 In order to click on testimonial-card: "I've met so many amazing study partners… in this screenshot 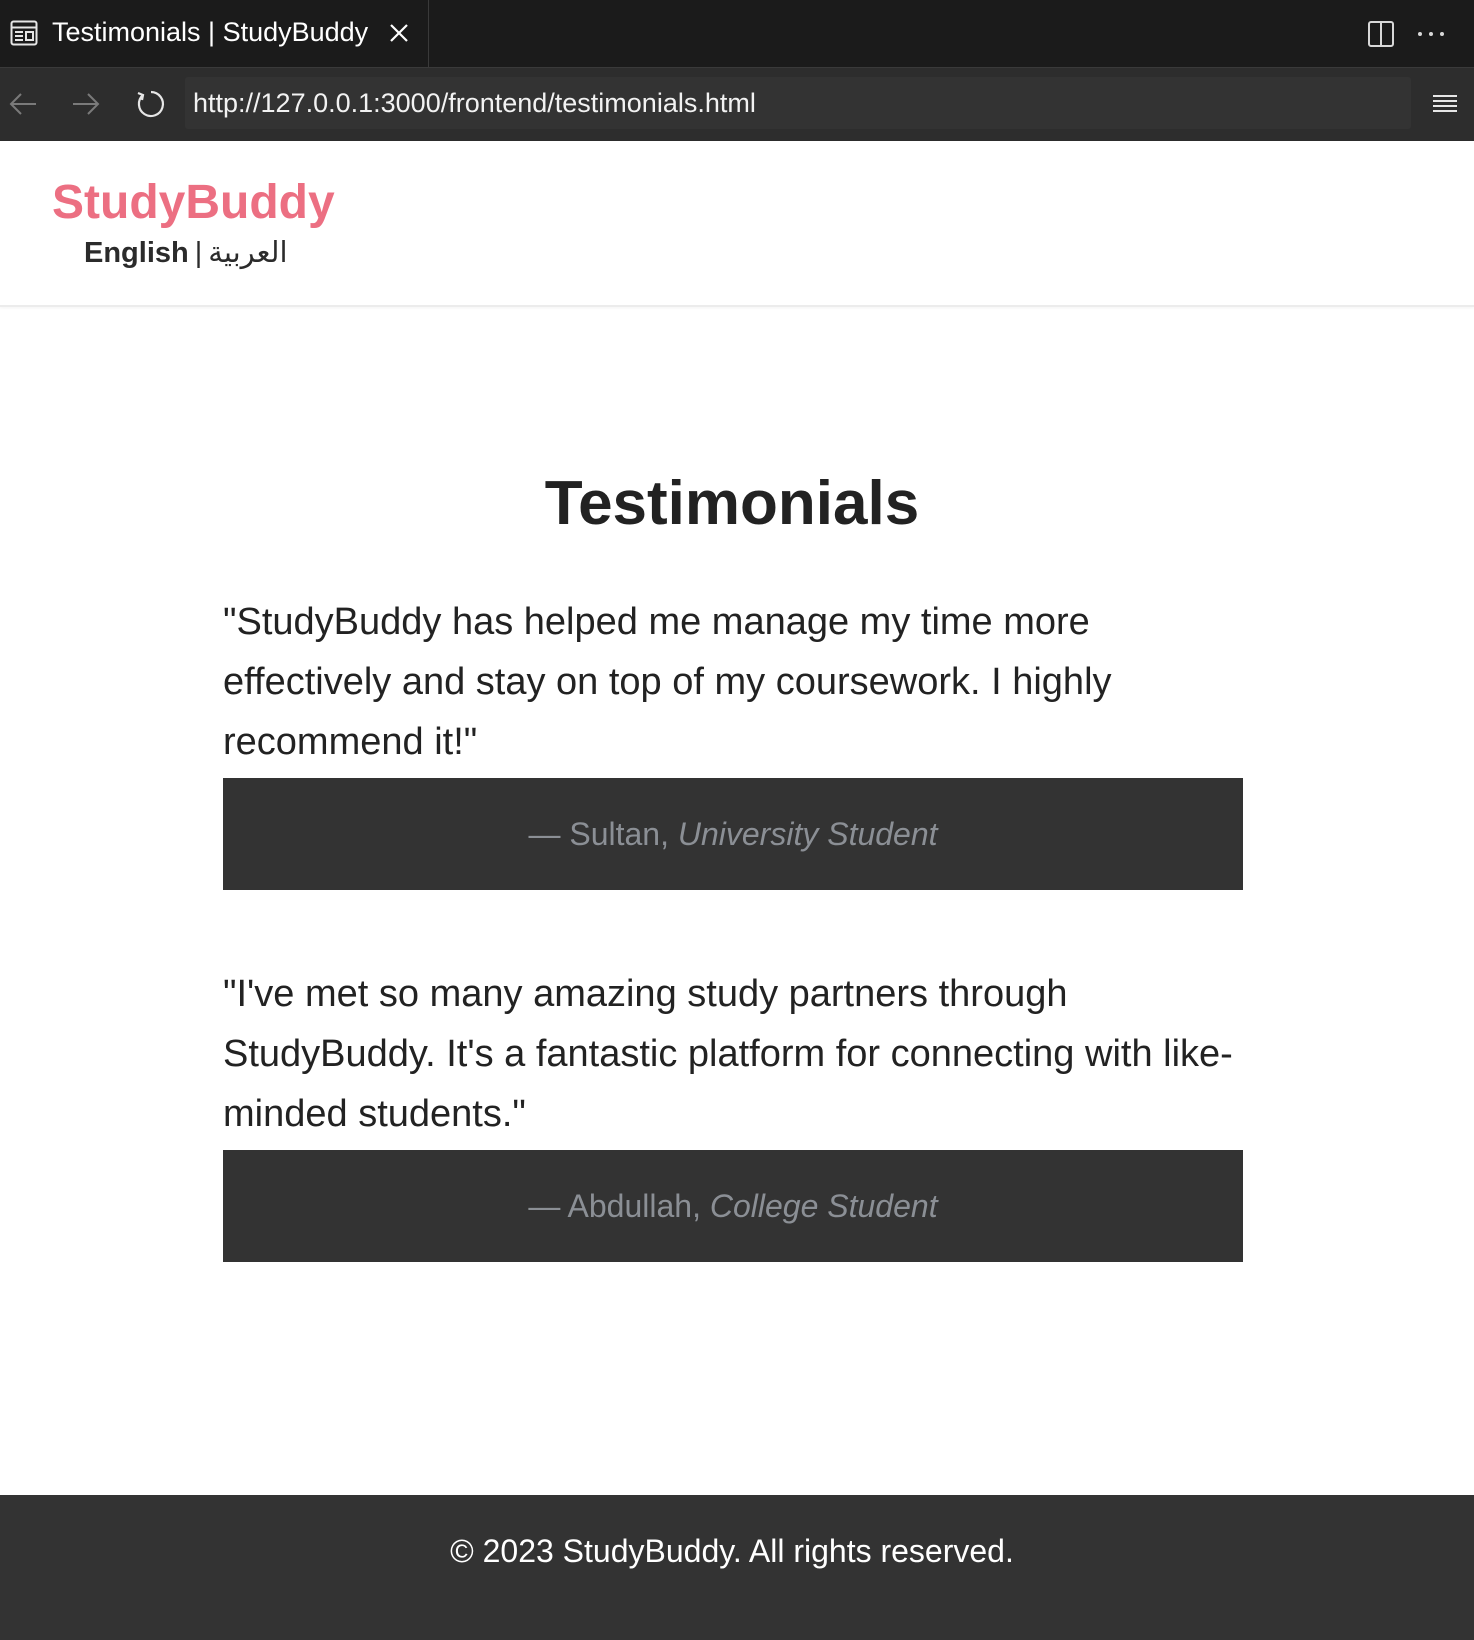, I will do `click(733, 1113)`.